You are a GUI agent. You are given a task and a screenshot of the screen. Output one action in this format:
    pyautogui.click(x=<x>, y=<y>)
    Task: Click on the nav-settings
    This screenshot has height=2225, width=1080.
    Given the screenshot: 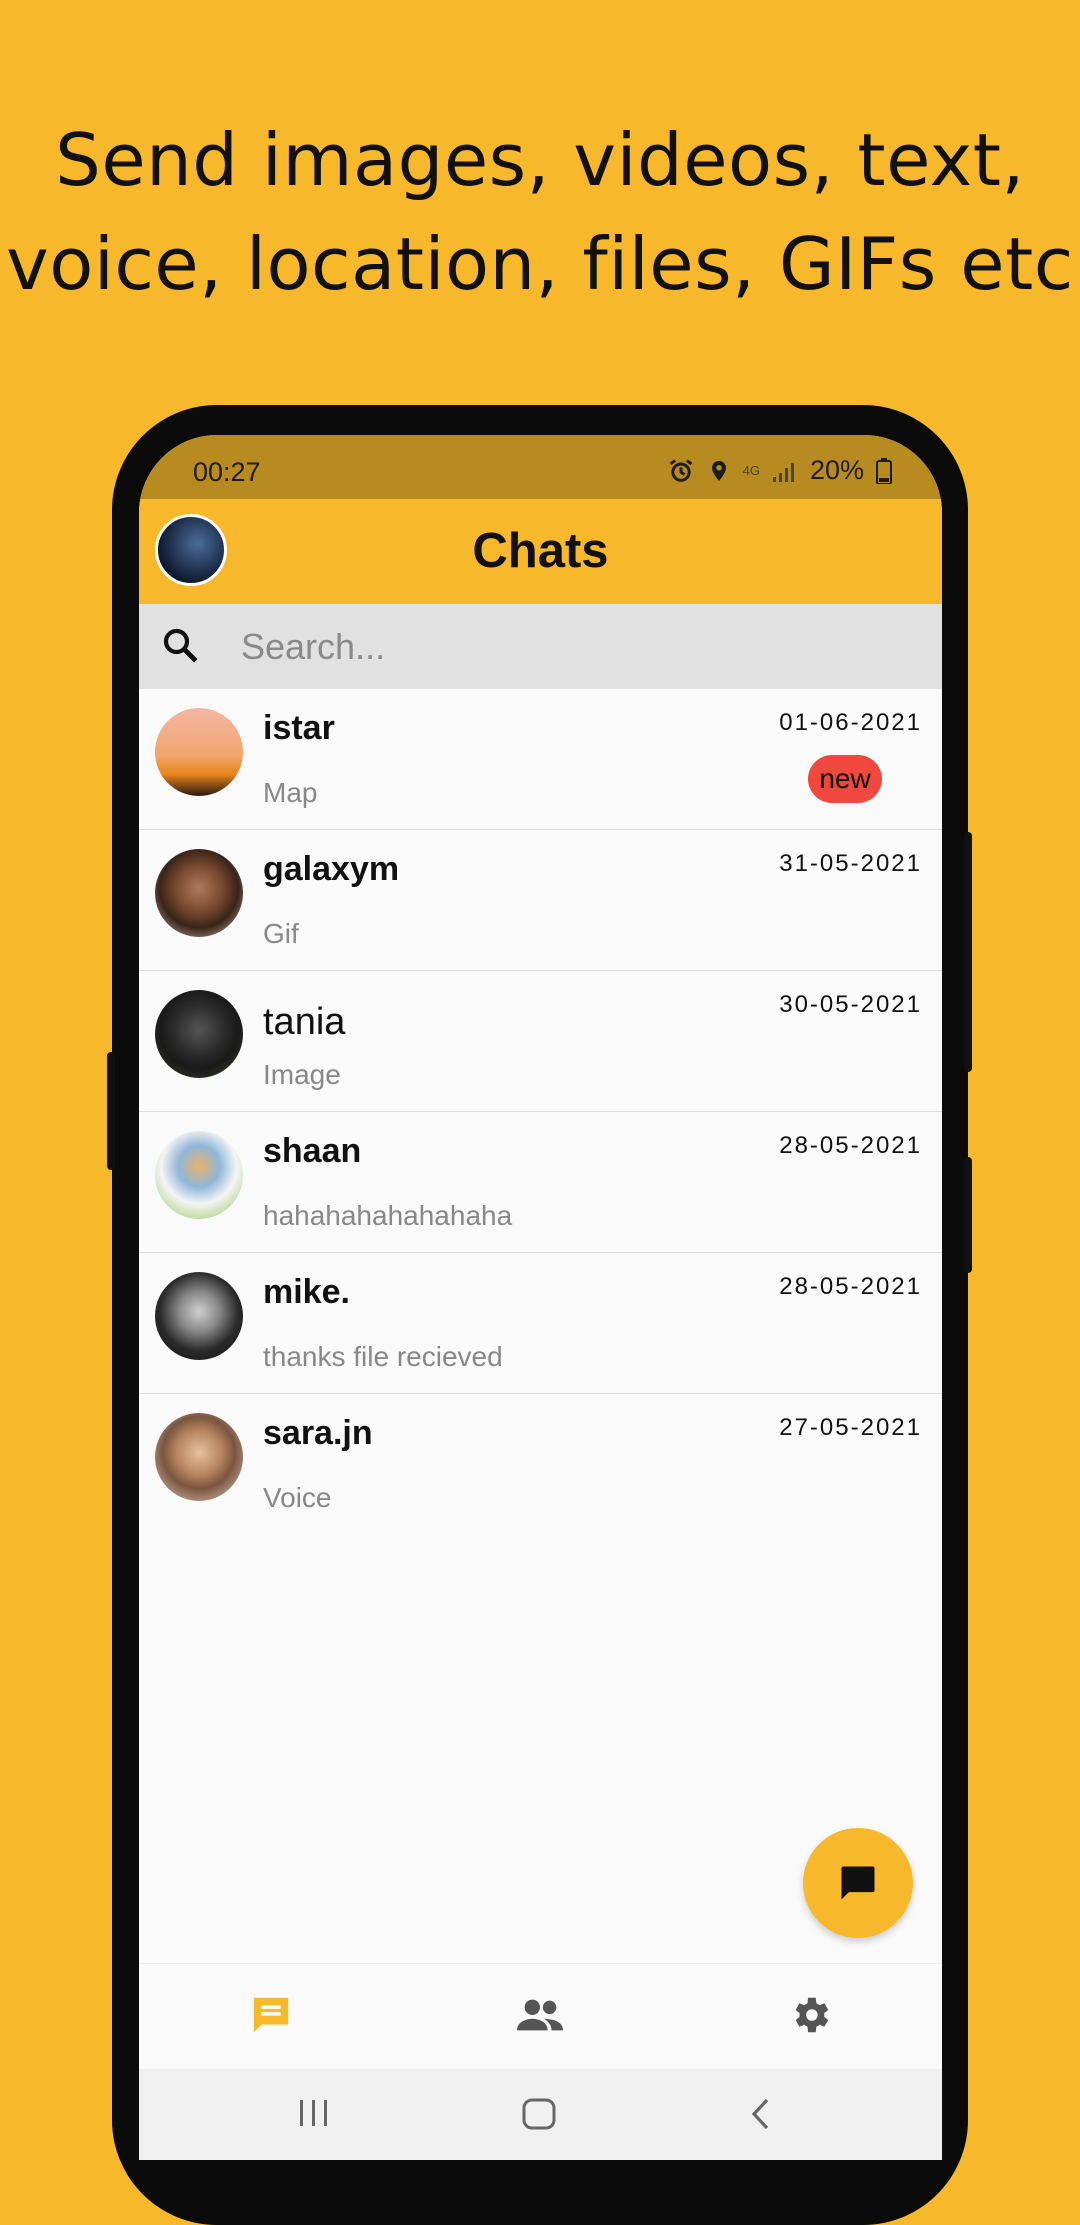 What is the action you would take?
    pyautogui.click(x=810, y=2017)
    